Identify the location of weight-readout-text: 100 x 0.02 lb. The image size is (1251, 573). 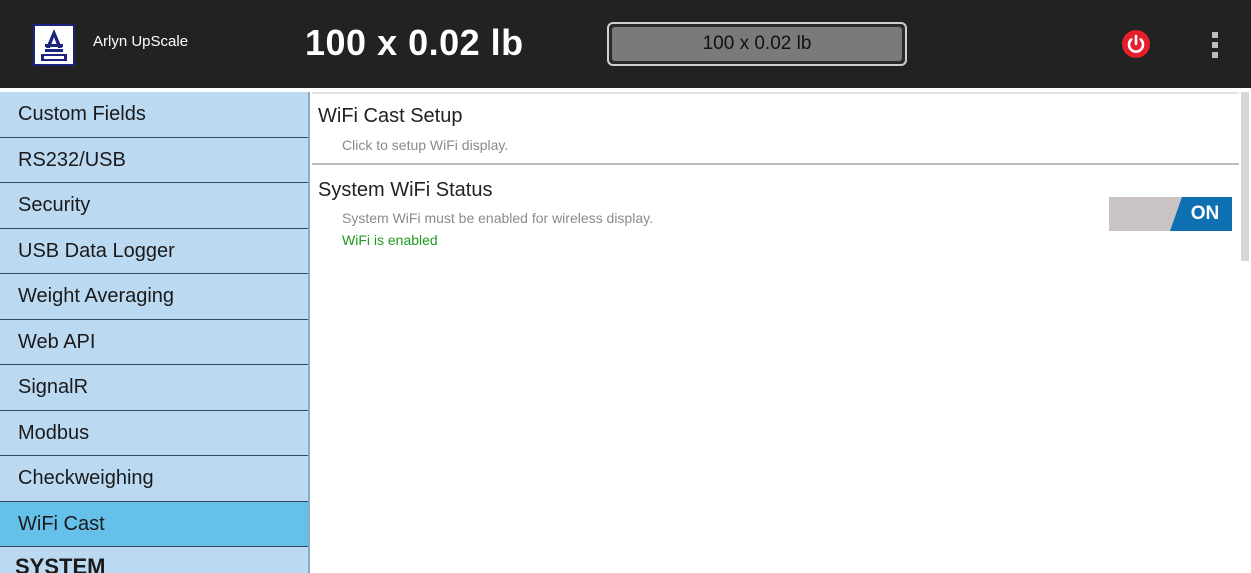
(757, 44).